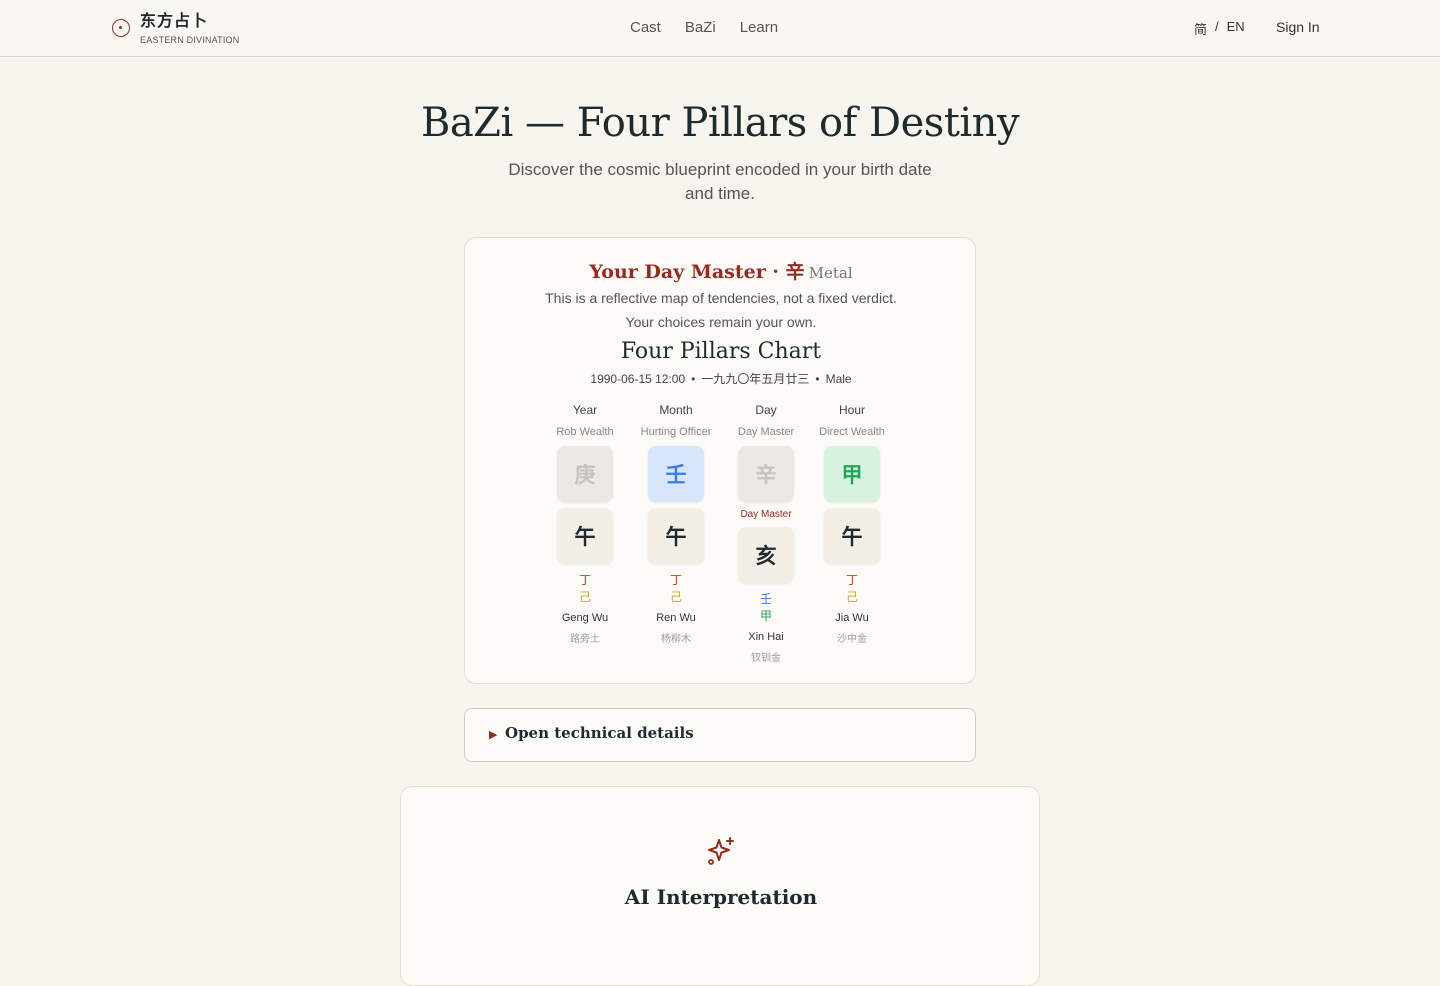 This screenshot has height=986, width=1440. What do you see at coordinates (720, 123) in the screenshot?
I see `page-title: BaZi — Four Pillars of Destiny` at bounding box center [720, 123].